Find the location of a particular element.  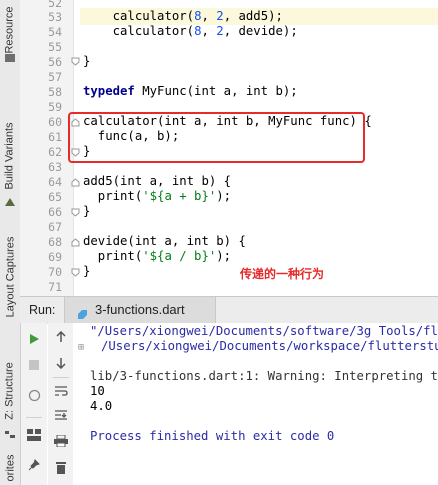

build-variants-icon is located at coordinates (10, 199).